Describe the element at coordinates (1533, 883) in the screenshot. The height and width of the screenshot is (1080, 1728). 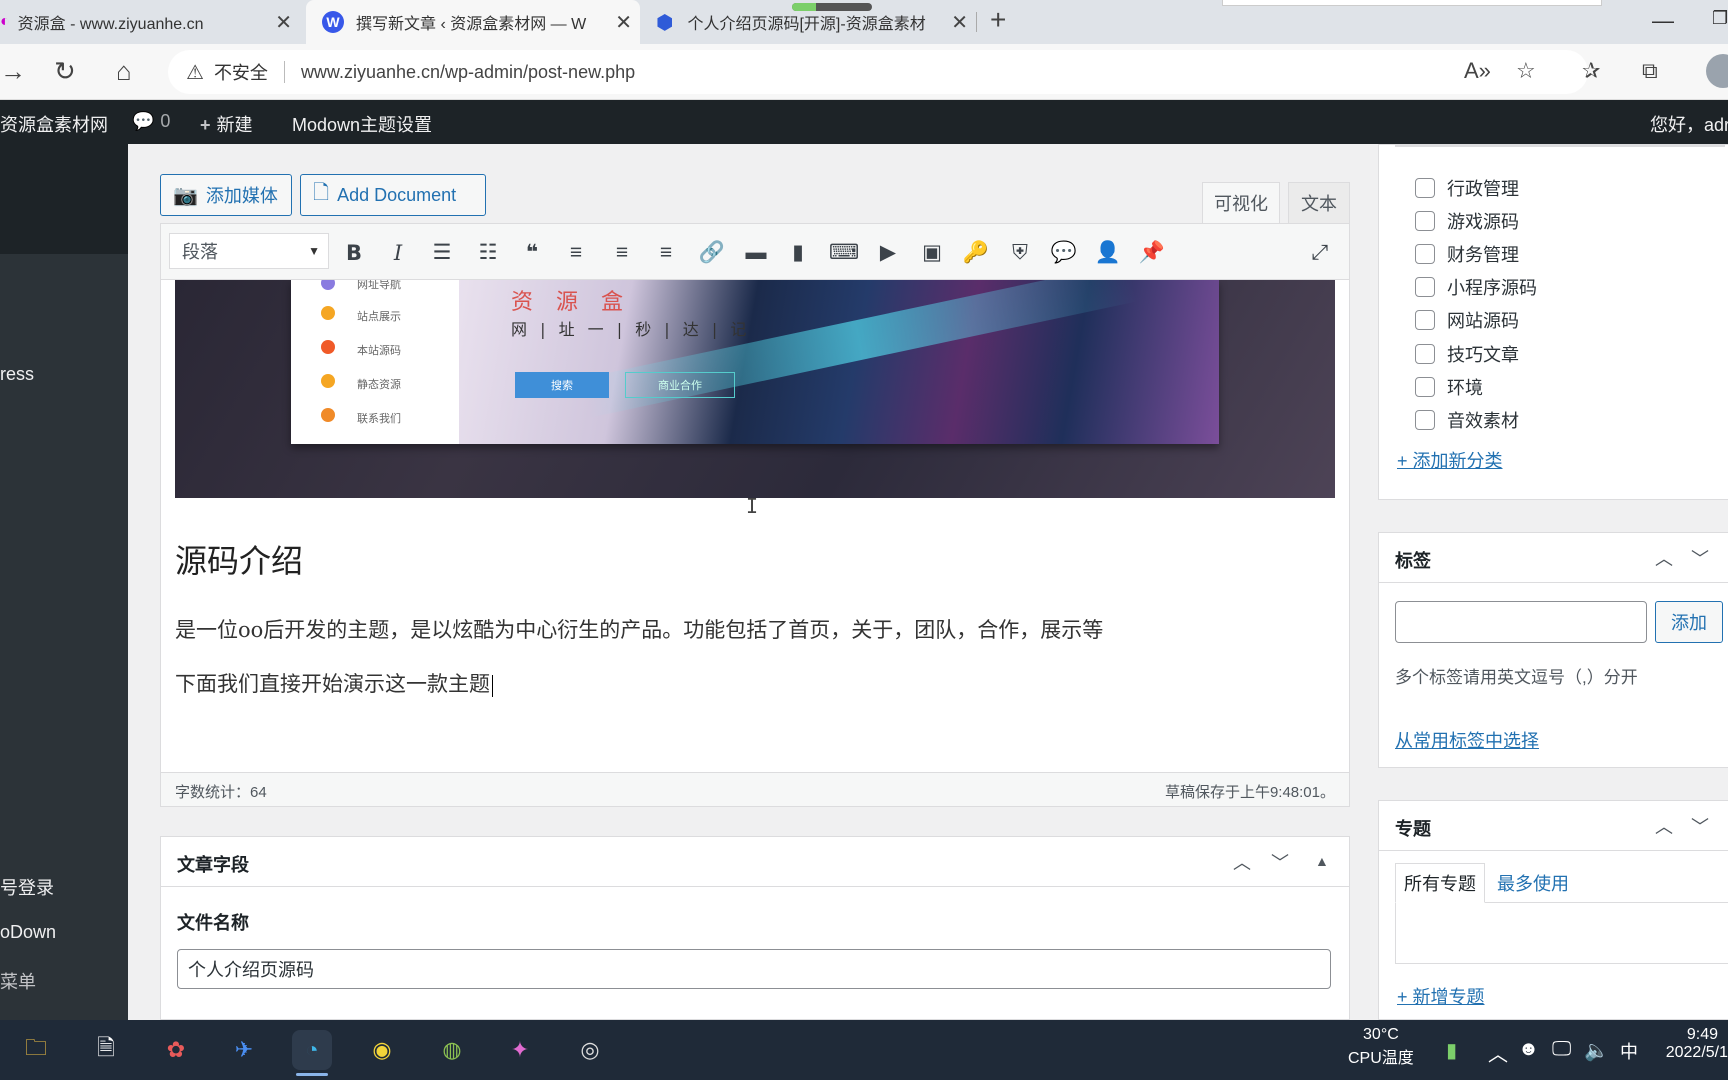
I see `tab-most-used-topics: 最多使用` at that location.